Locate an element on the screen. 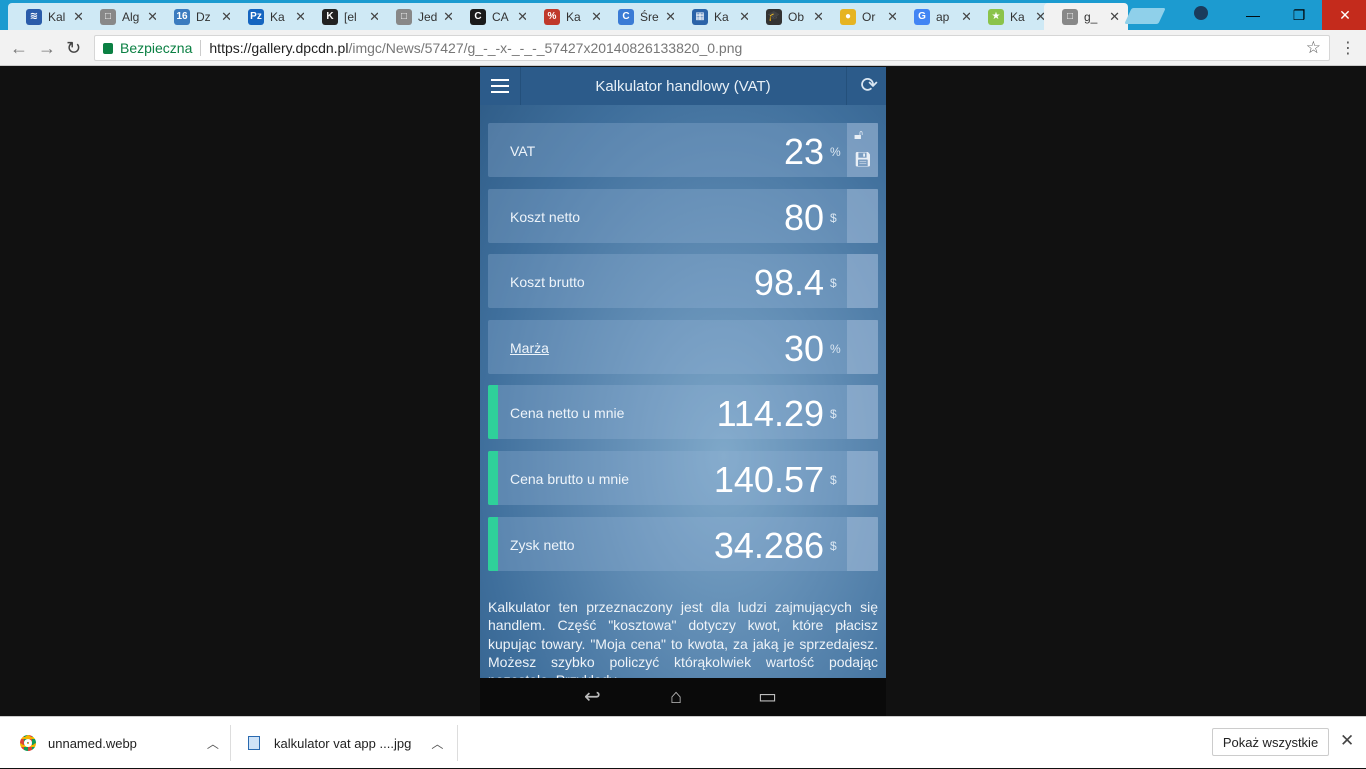 The width and height of the screenshot is (1366, 769). refresh-icon: ⟳ is located at coordinates (869, 85).